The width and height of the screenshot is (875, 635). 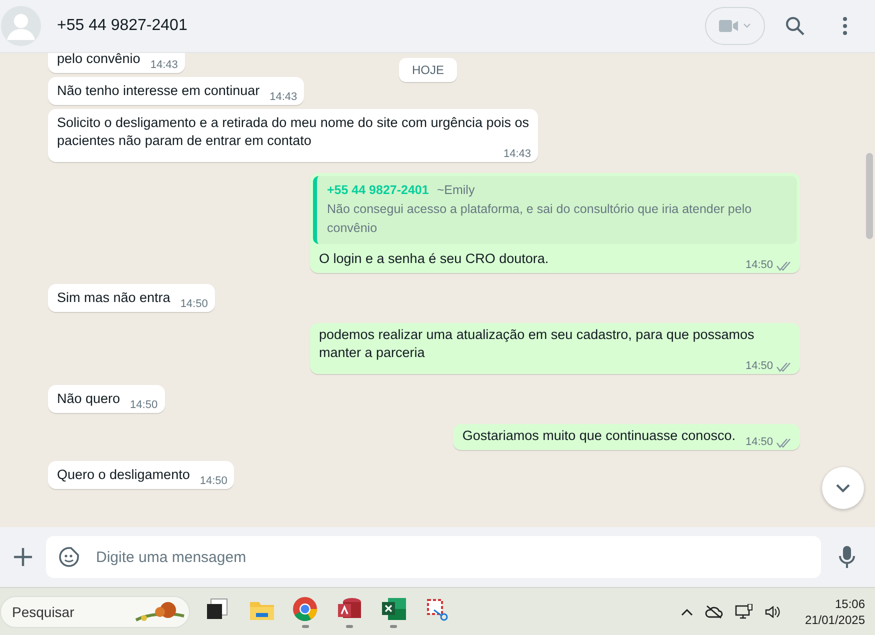 What do you see at coordinates (847, 557) in the screenshot?
I see `microphone-icon` at bounding box center [847, 557].